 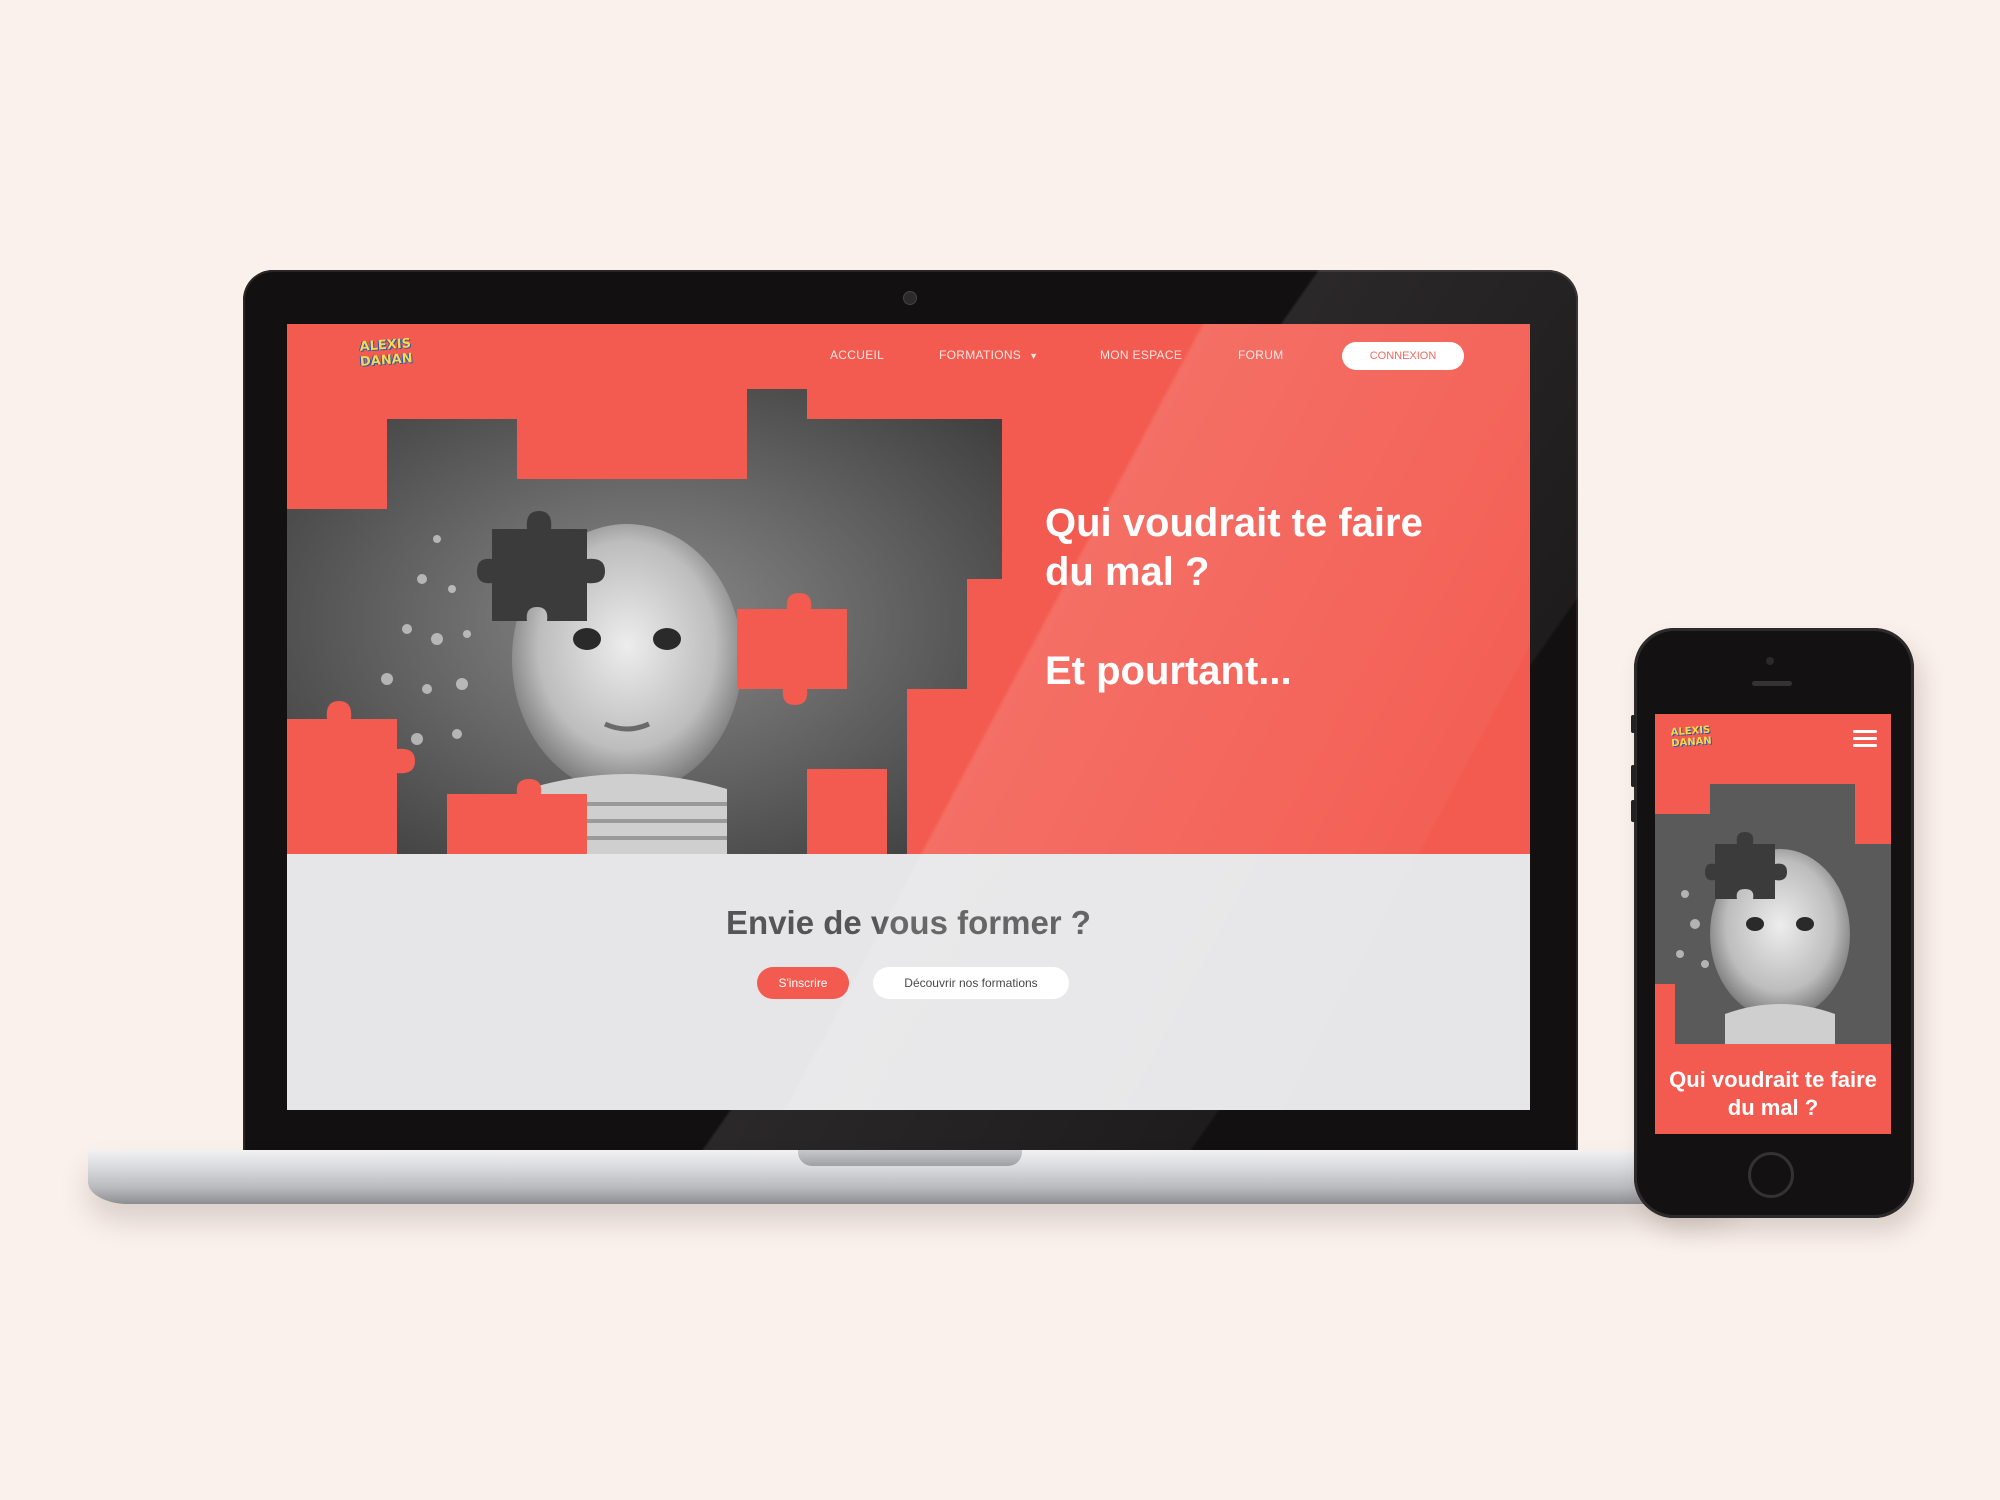 I want to click on hero-title: Qui voudrait te faire du mal ?, so click(x=1234, y=547).